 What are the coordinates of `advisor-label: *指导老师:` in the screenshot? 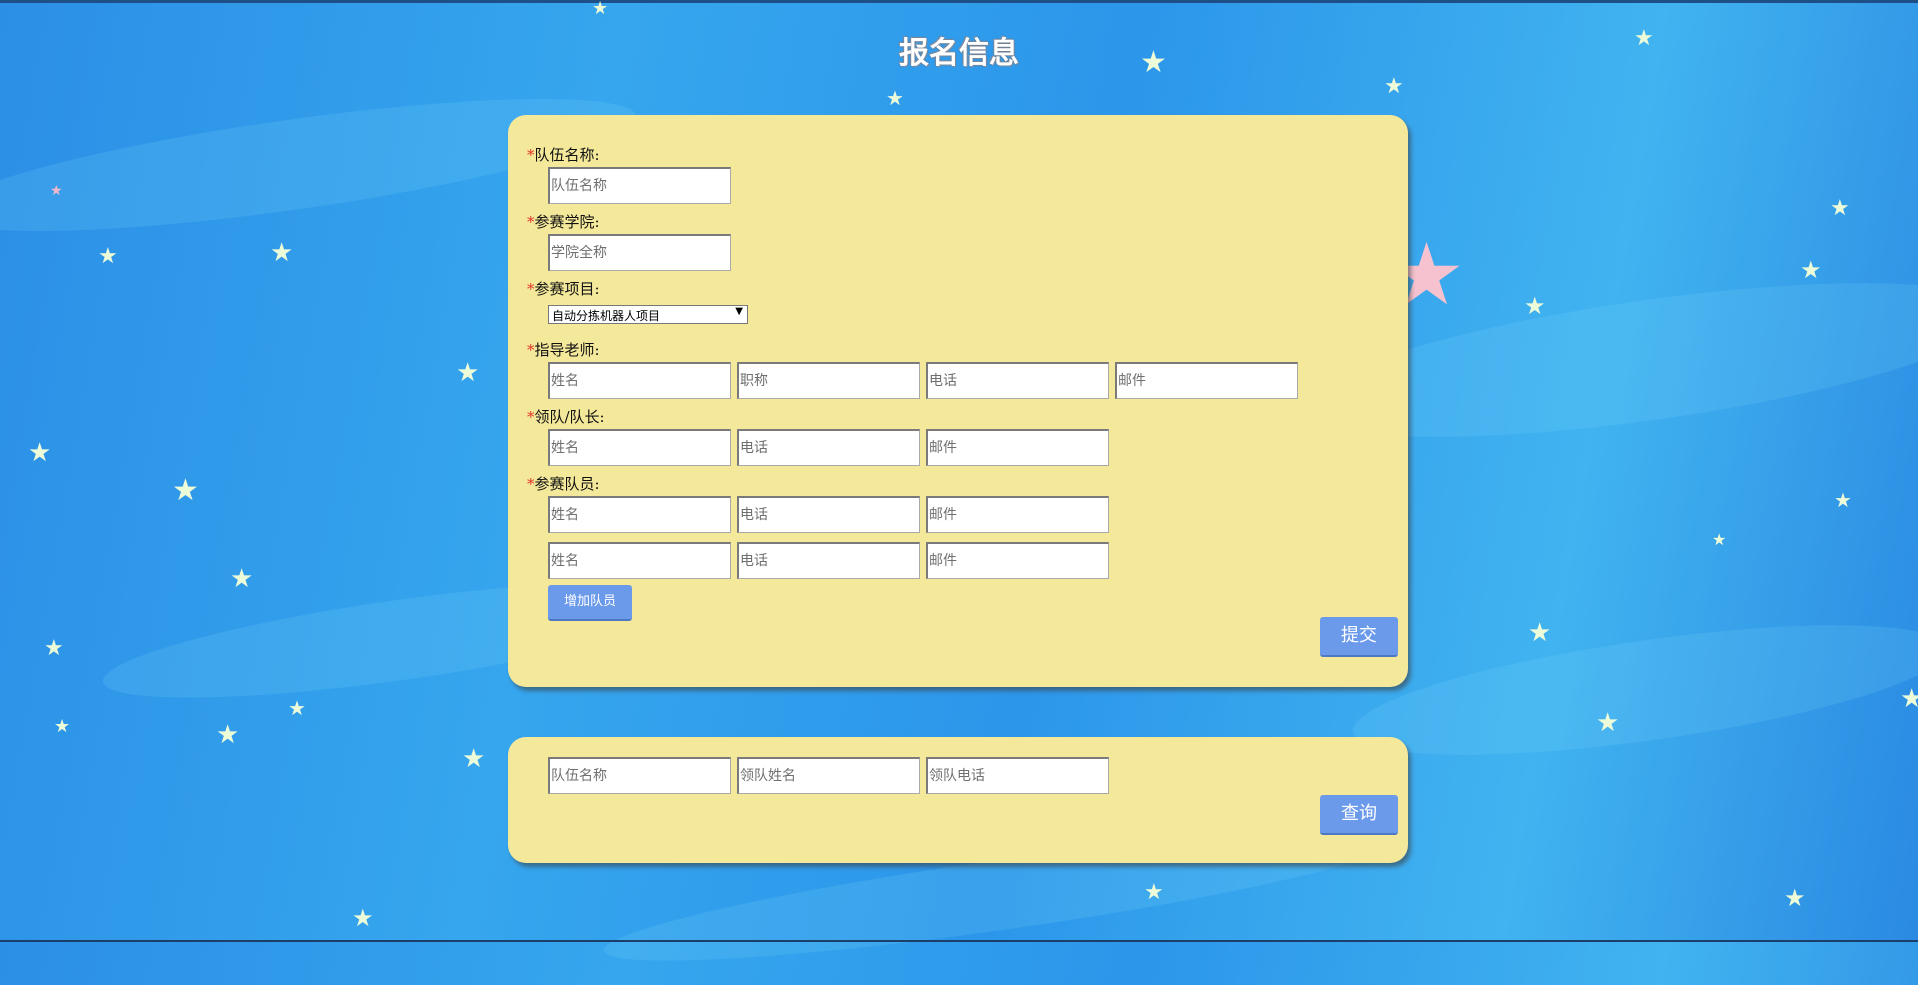 It's located at (563, 349).